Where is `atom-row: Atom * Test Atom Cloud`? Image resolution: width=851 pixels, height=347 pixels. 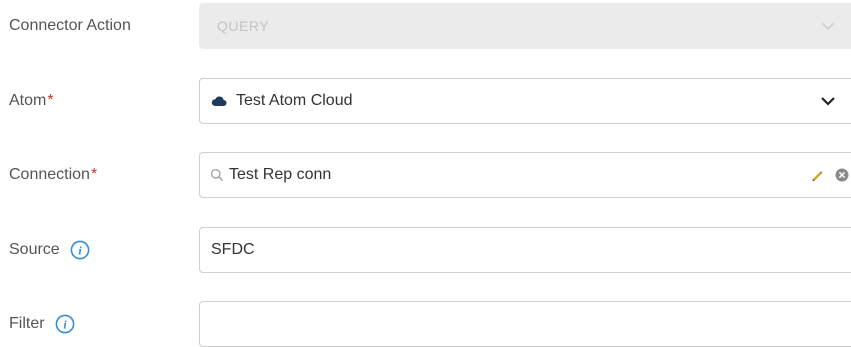 atom-row: Atom * Test Atom Cloud is located at coordinates (425, 101).